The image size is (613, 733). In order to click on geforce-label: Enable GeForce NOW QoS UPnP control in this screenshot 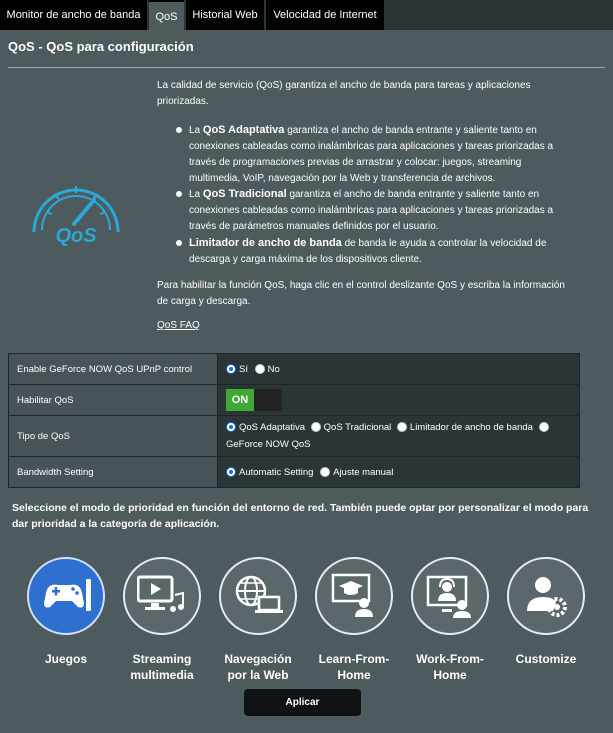, I will do `click(113, 369)`.